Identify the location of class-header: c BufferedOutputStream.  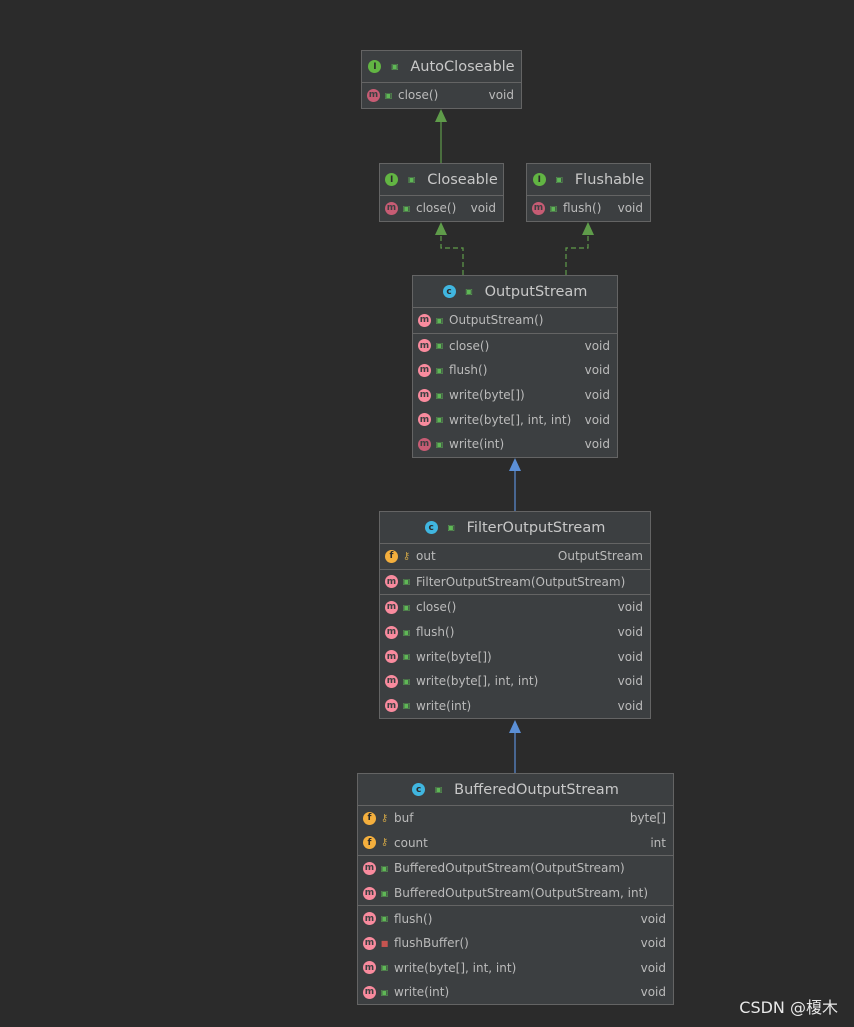
(515, 790).